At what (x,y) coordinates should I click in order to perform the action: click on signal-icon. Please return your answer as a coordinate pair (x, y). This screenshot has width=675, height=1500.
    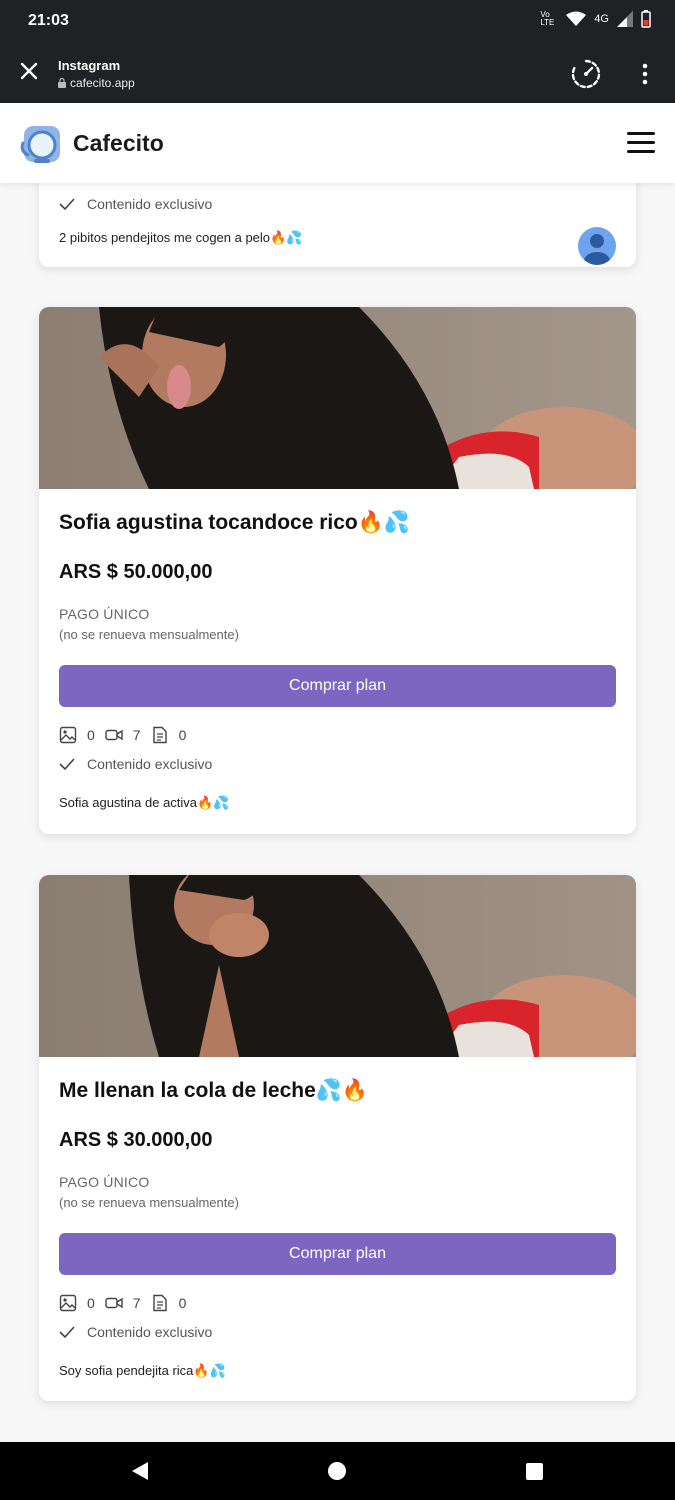
    Looking at the image, I should click on (625, 19).